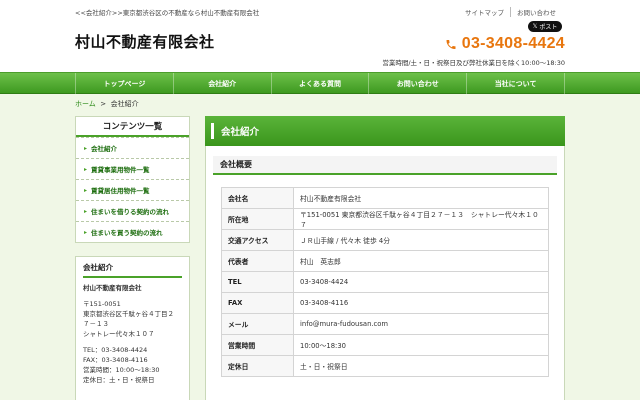 The width and height of the screenshot is (640, 400). I want to click on x-post-button: 𝕏 ポスト, so click(545, 26).